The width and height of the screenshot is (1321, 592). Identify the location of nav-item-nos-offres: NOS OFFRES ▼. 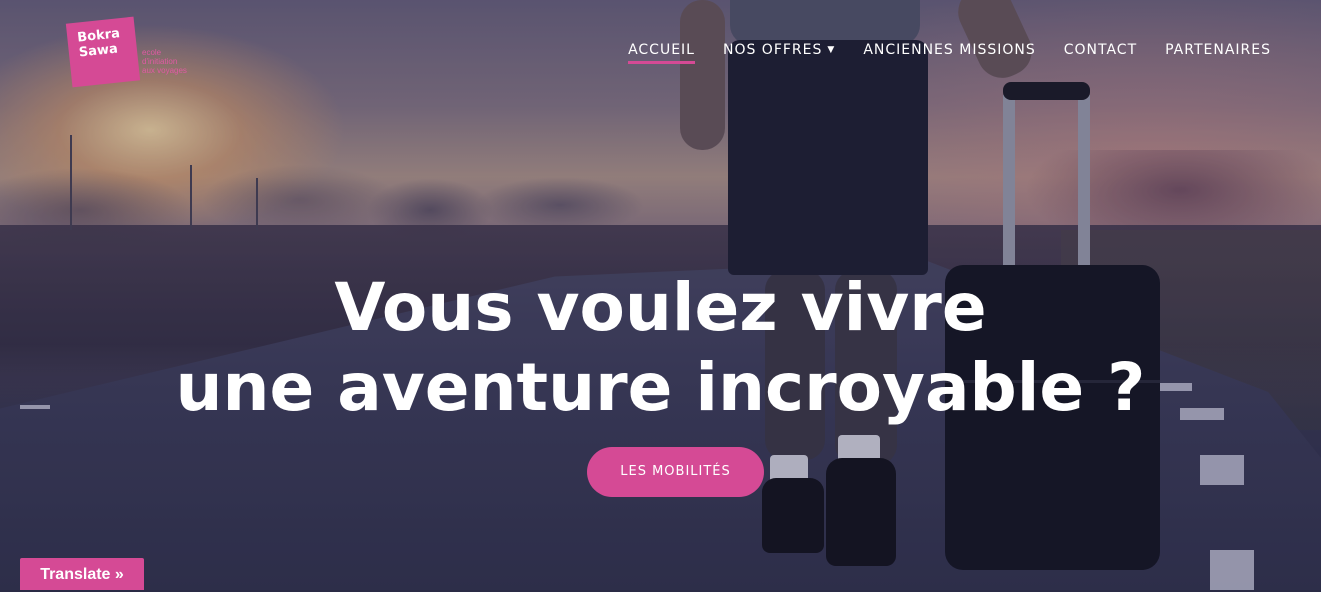
(779, 52).